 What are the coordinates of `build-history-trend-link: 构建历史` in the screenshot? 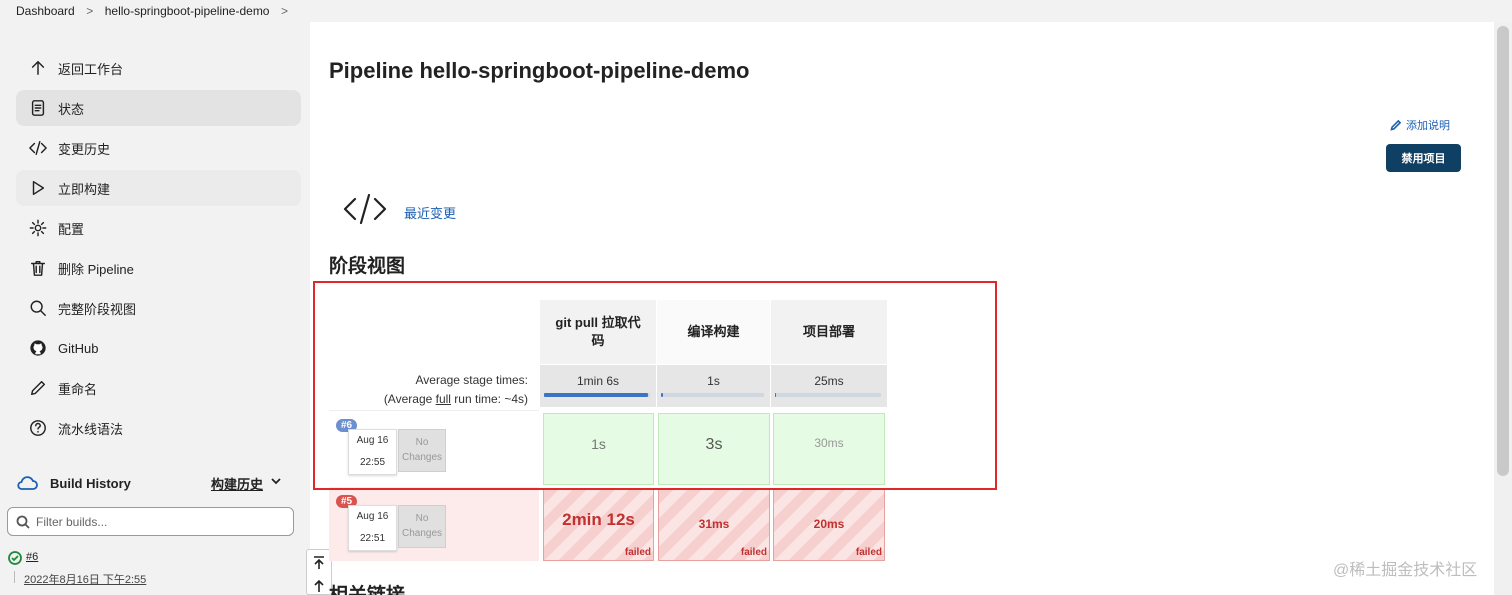 It's located at (237, 483).